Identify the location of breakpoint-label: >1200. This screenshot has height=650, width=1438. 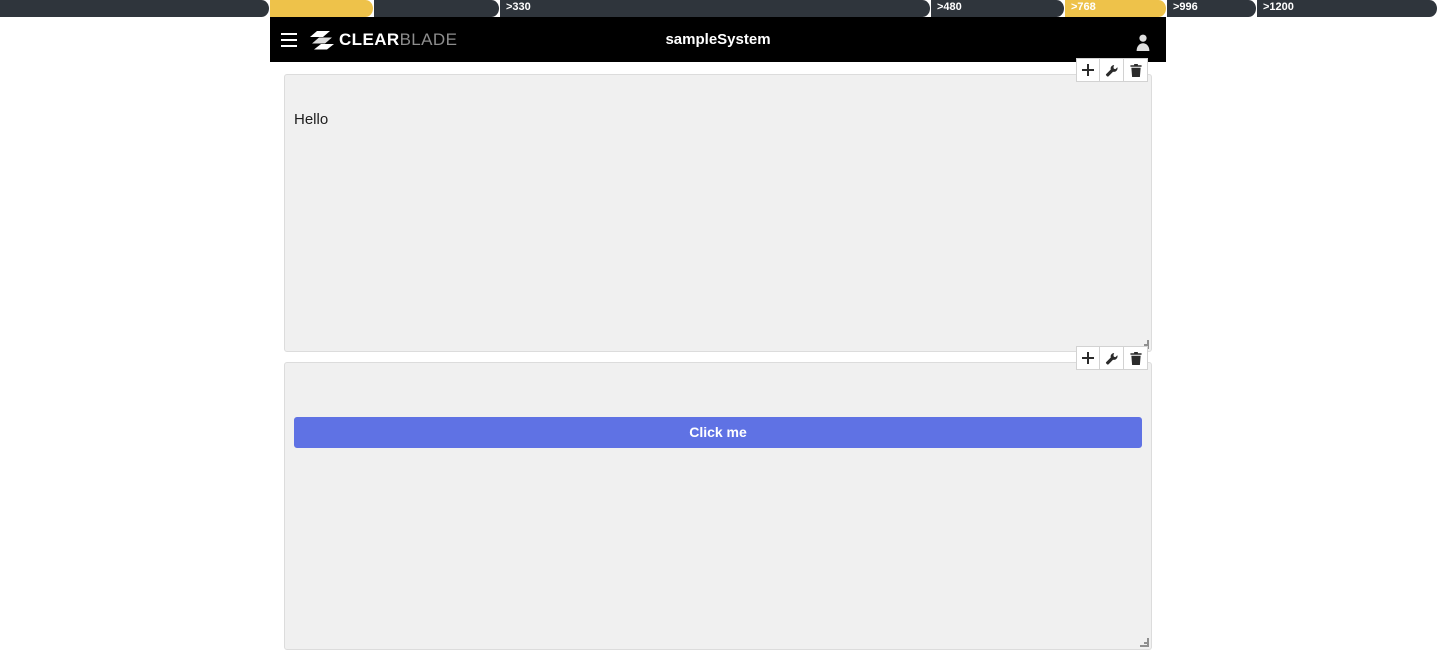
(1278, 7).